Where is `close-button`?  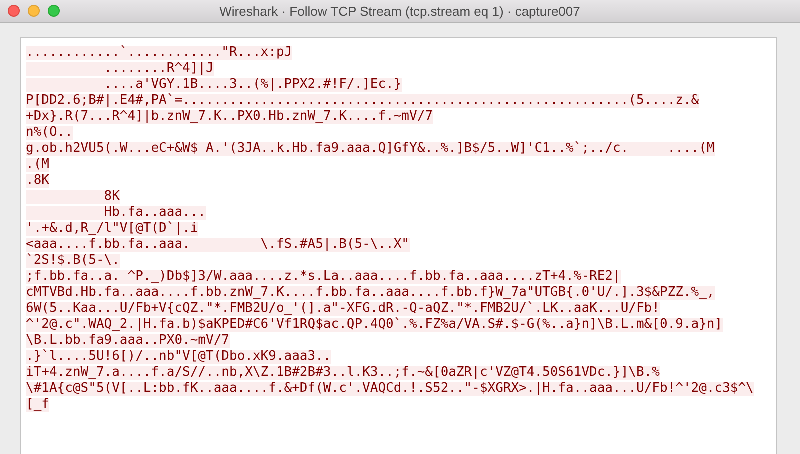 close-button is located at coordinates (14, 11).